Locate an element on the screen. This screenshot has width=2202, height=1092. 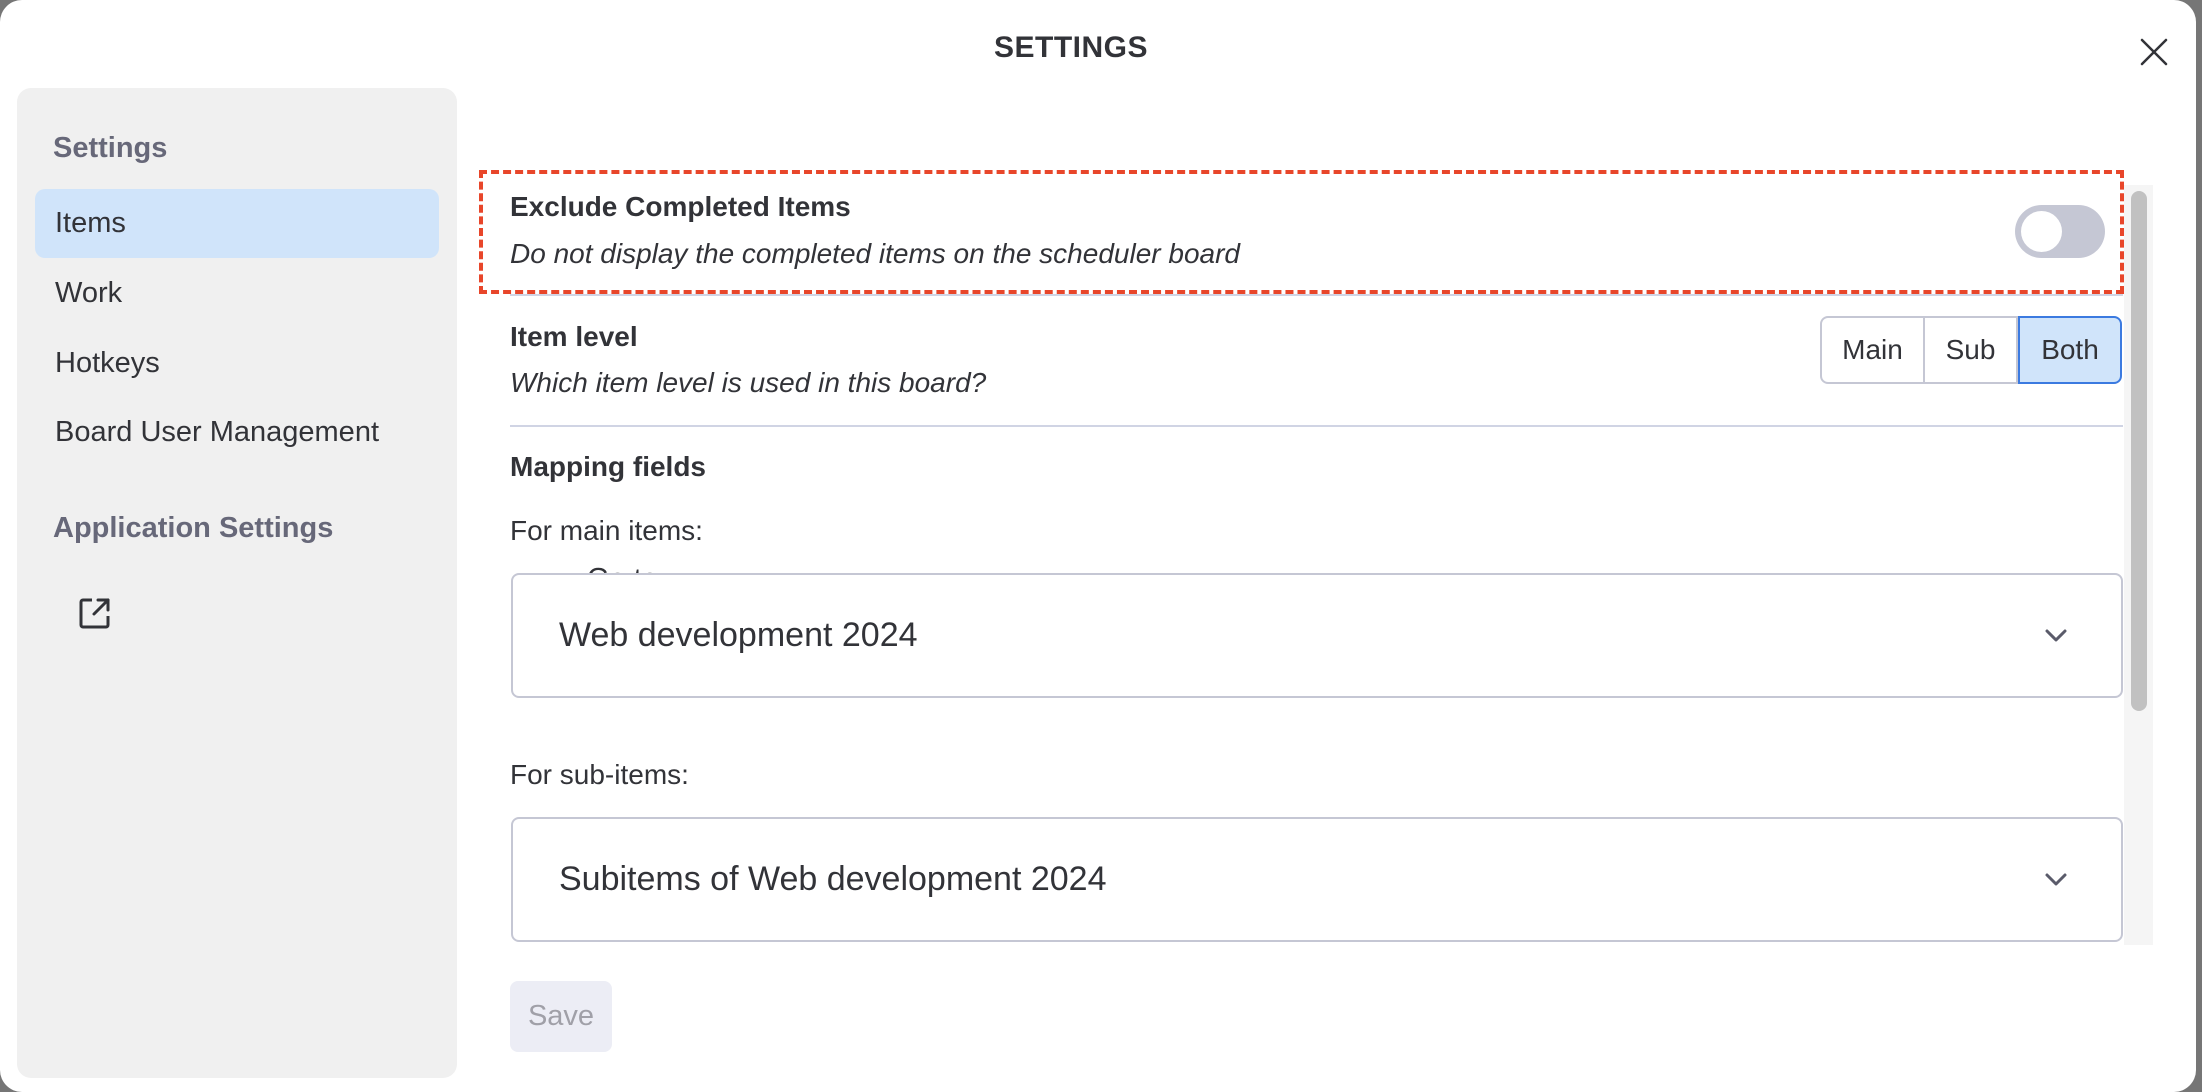
mapping-fields-title: Mapping fields is located at coordinates (608, 466).